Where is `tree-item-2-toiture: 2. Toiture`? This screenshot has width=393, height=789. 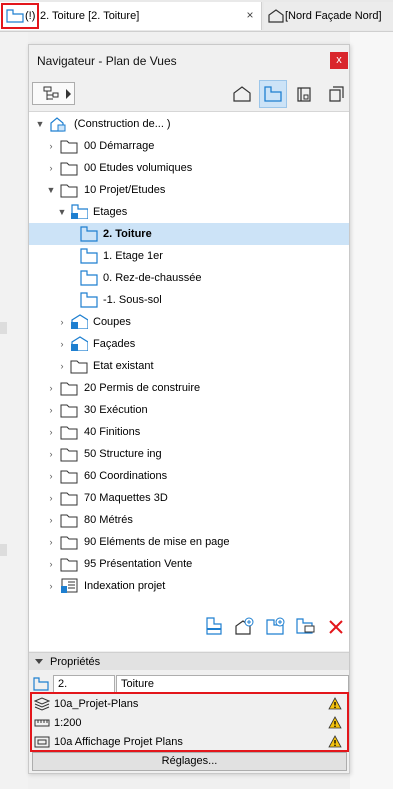
tree-item-2-toiture: 2. Toiture is located at coordinates (189, 234).